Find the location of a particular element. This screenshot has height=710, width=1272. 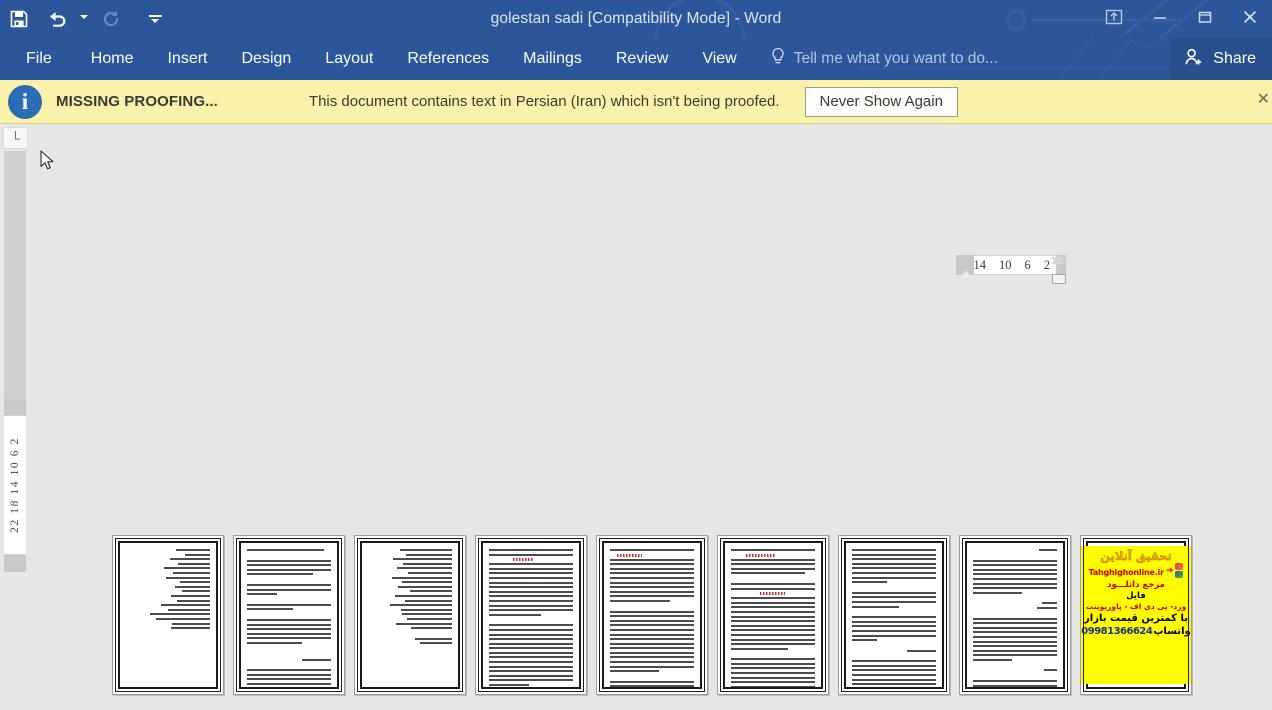

page-7-content is located at coordinates (894, 615).